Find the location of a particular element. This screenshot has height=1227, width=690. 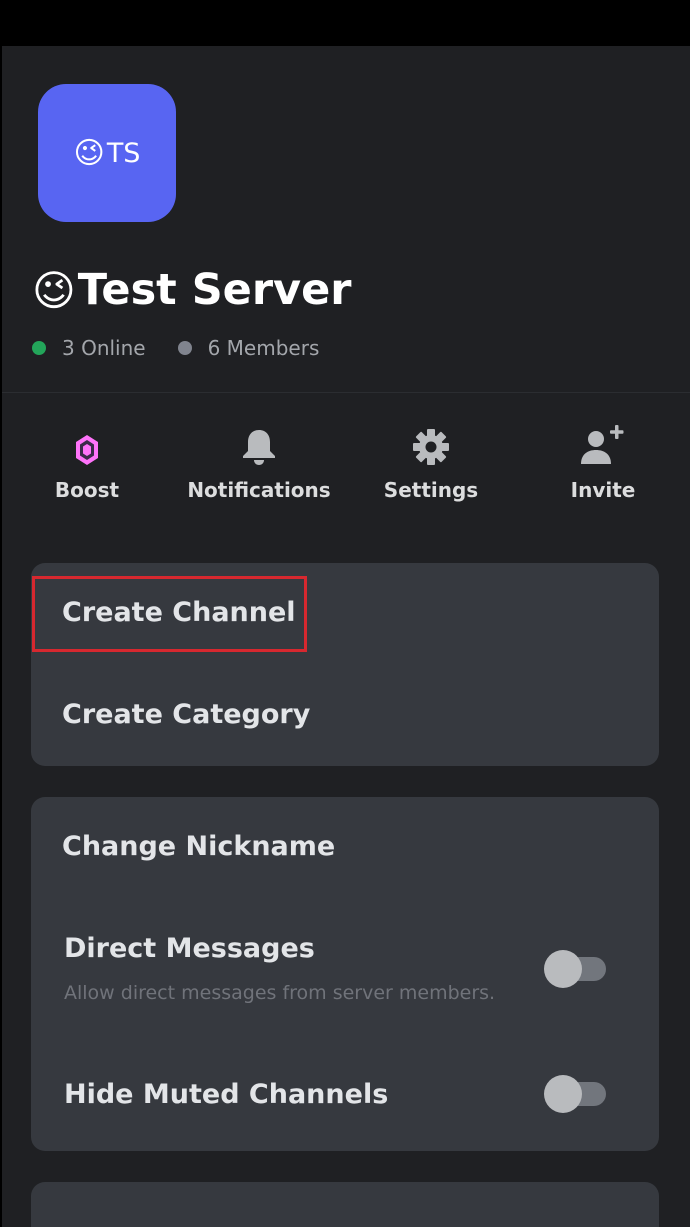

invite-label: Invite is located at coordinates (603, 490).